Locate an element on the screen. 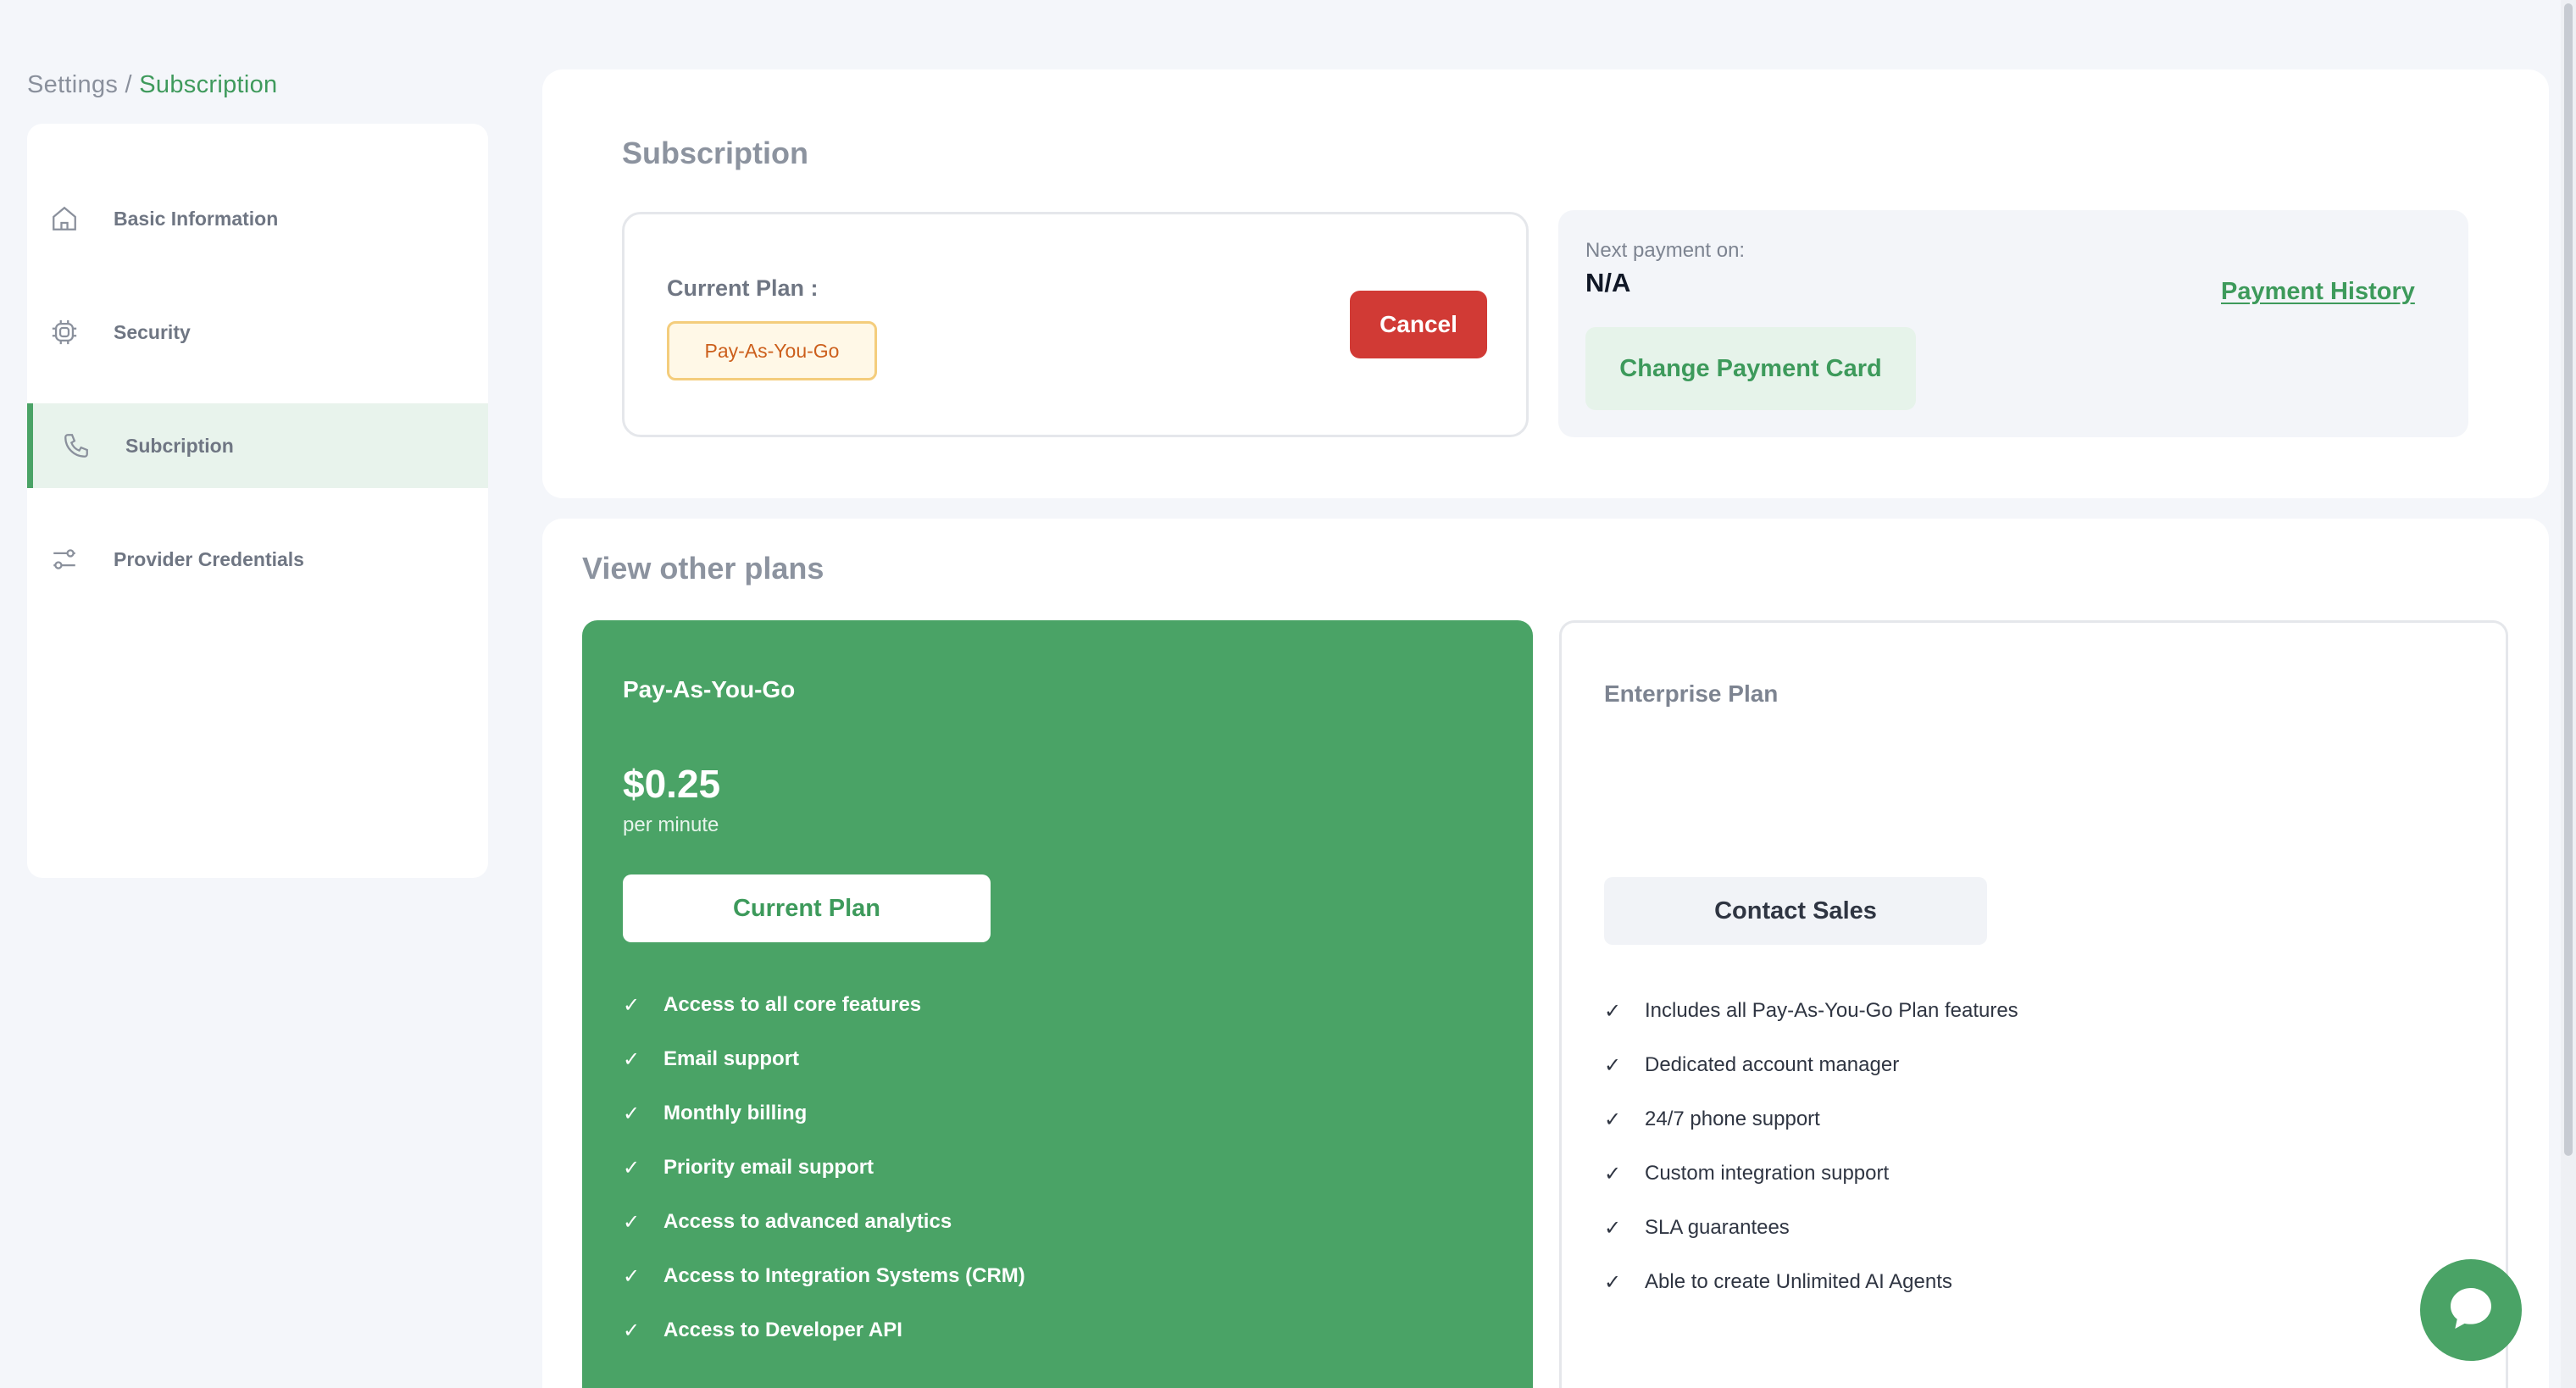  list-item: ✓ 24/7 phone support is located at coordinates (1811, 1119).